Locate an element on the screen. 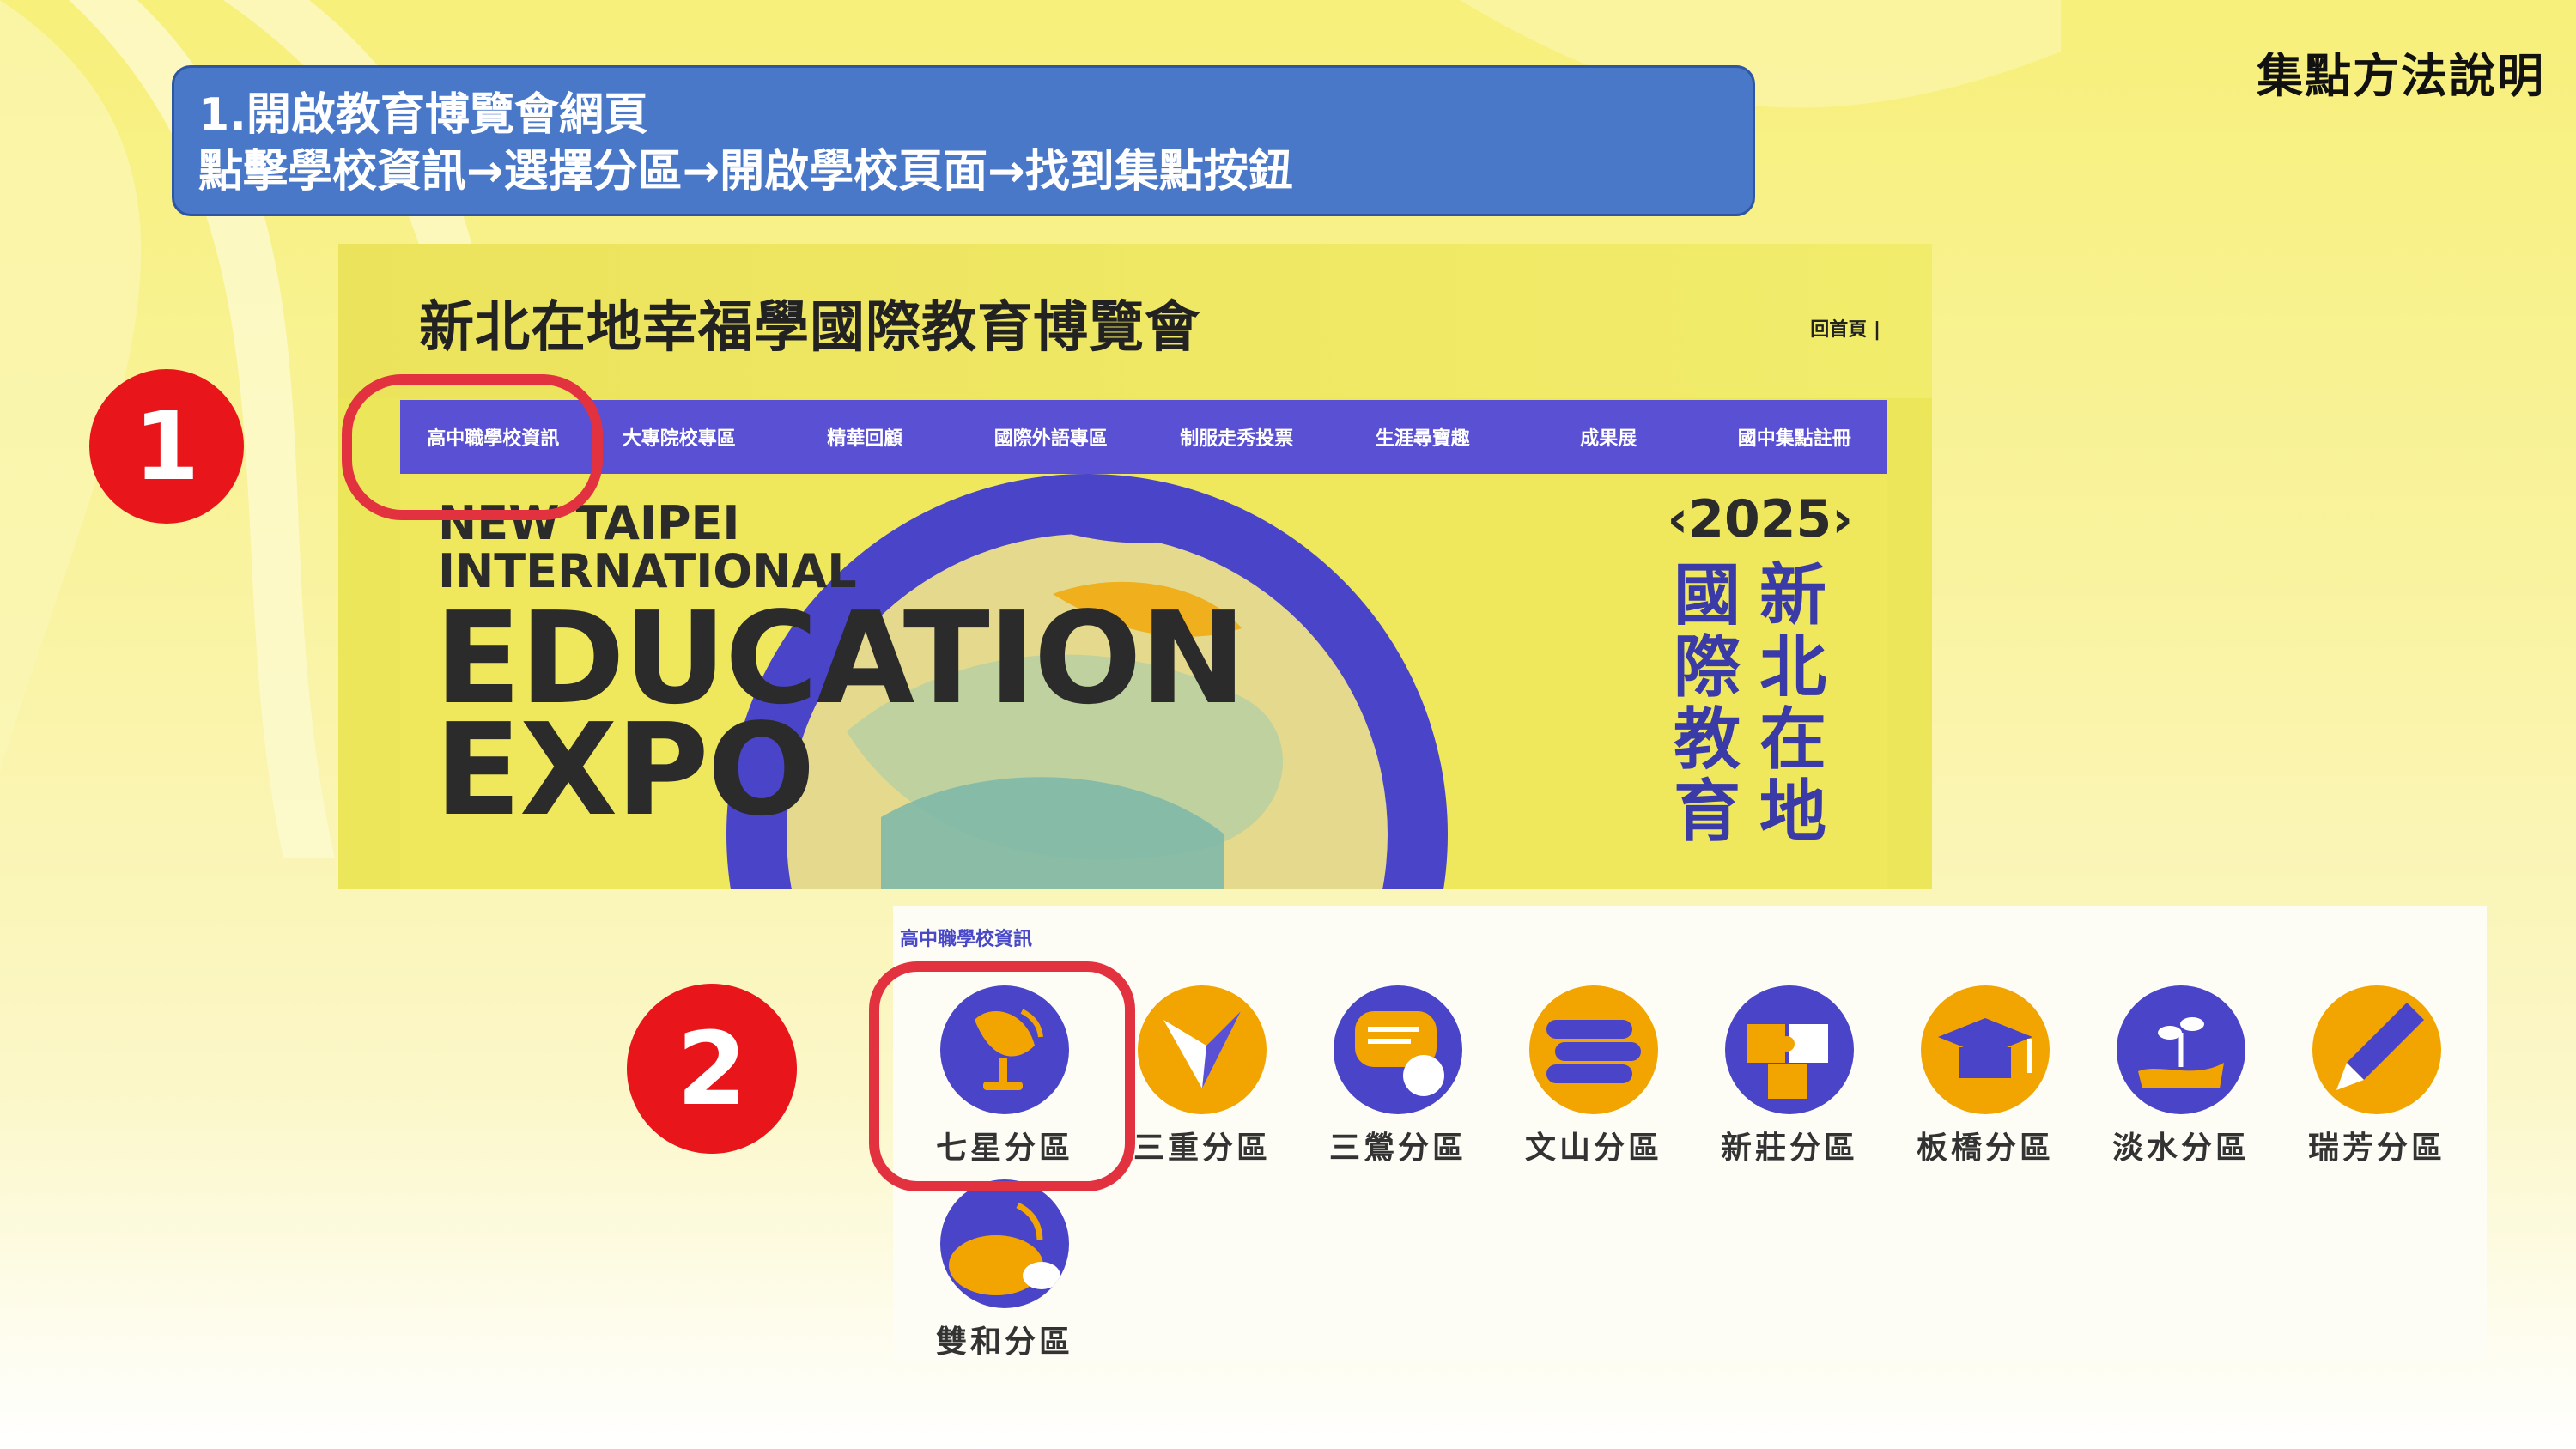  paper-crane-icon is located at coordinates (1202, 1049).